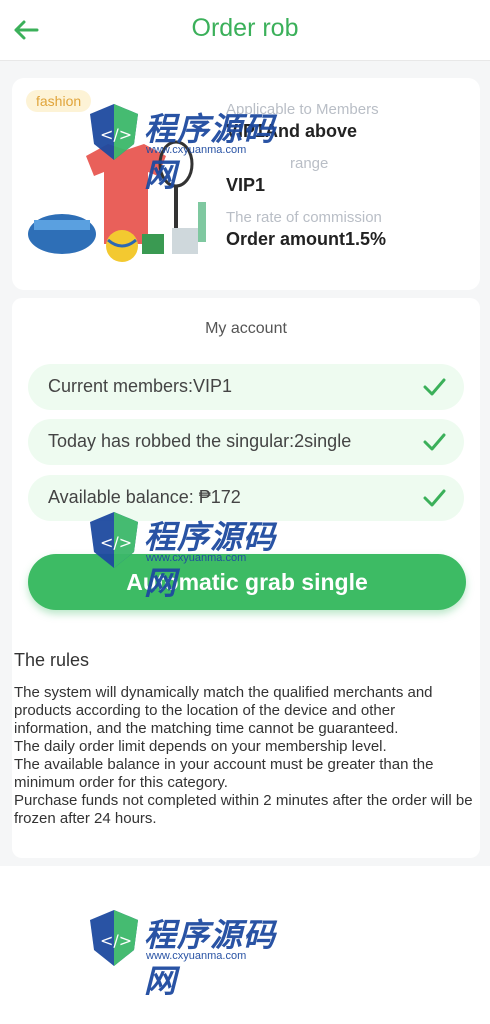 The height and width of the screenshot is (1024, 490). I want to click on commission-value: Order amount1.5%, so click(306, 239).